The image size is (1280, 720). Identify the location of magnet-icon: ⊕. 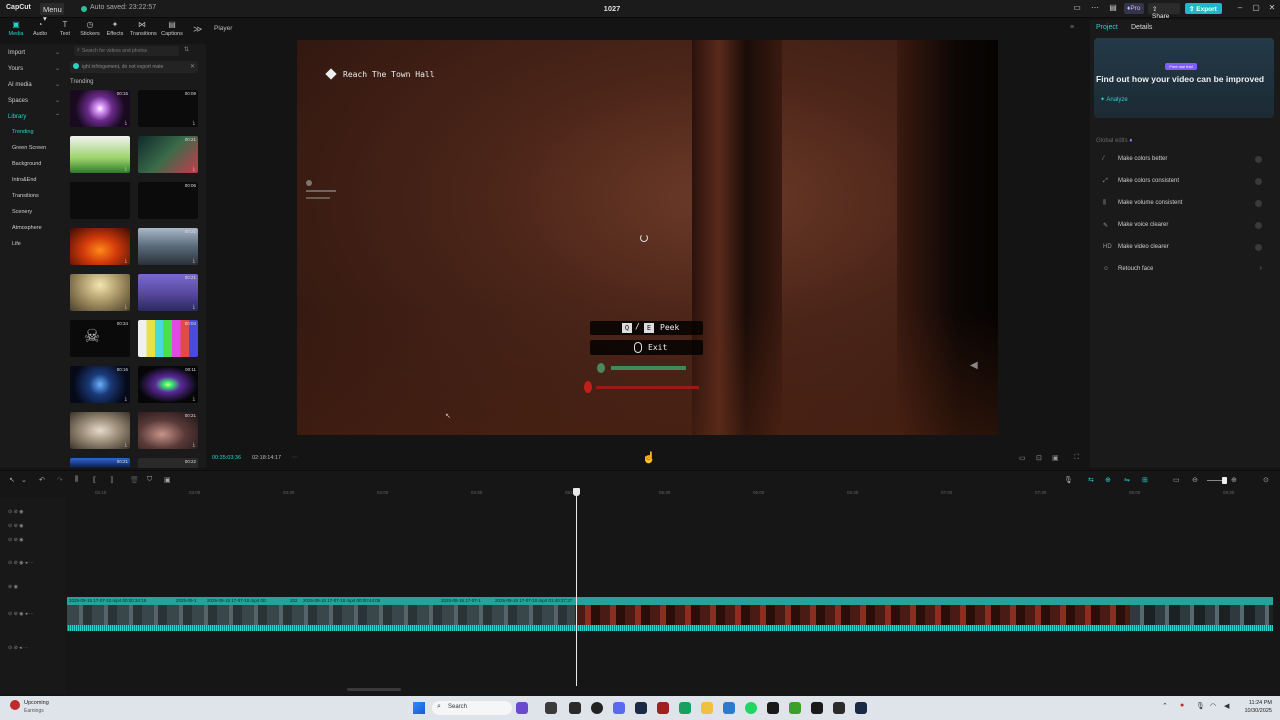
(1108, 480).